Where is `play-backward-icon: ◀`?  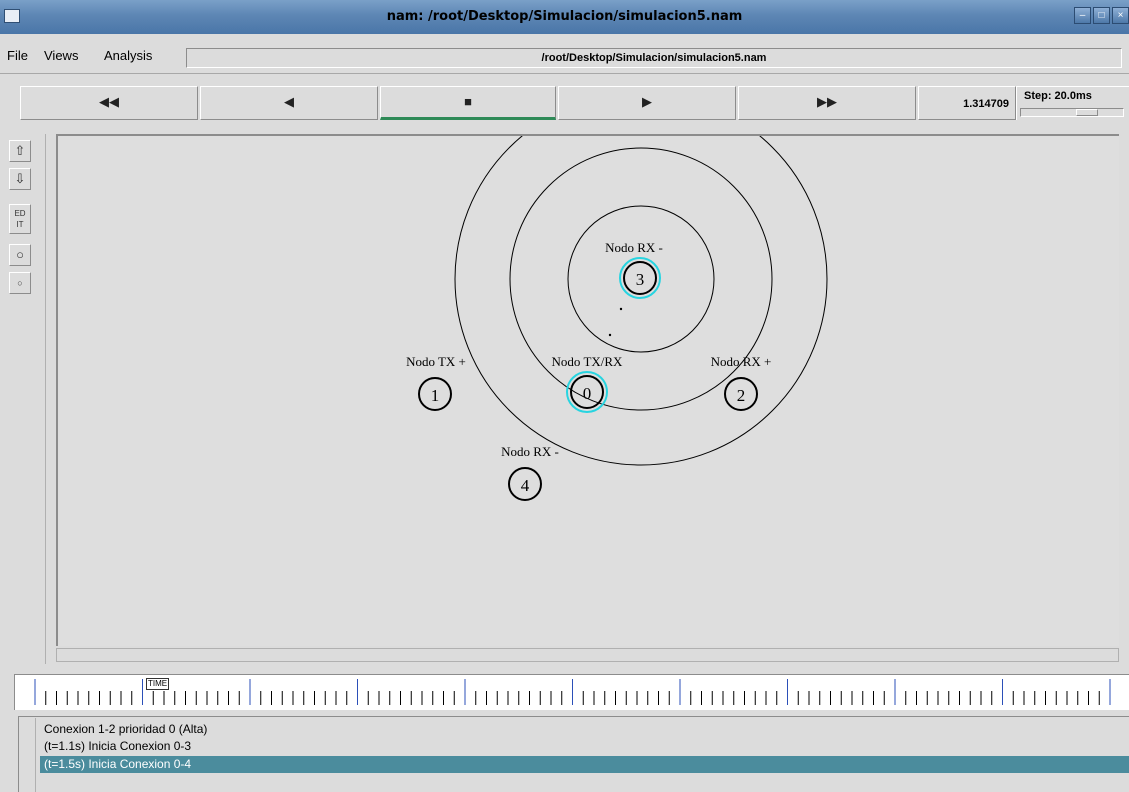 play-backward-icon: ◀ is located at coordinates (289, 101).